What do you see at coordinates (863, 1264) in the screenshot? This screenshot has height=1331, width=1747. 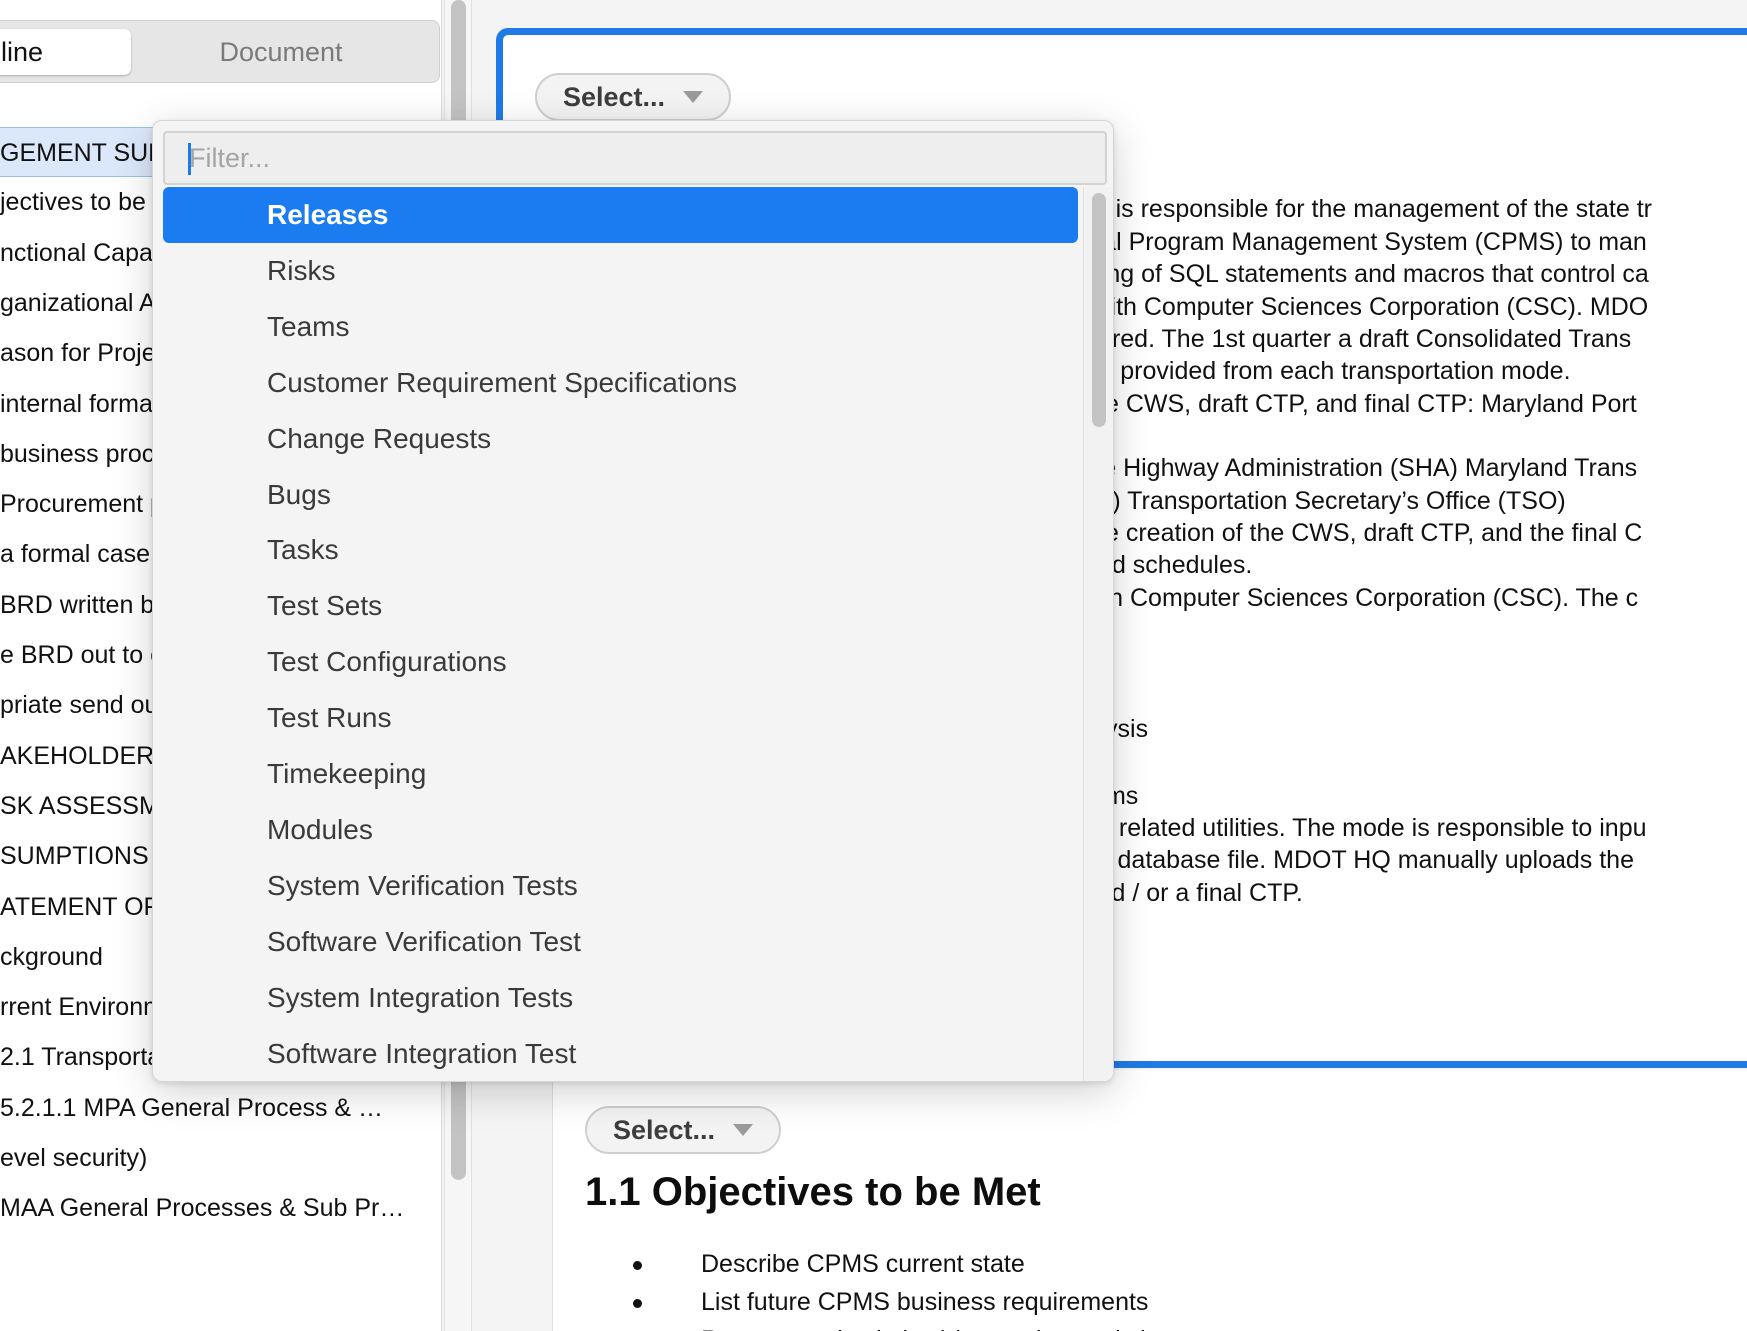 I see `list-item-text: Describe CPMS current state` at bounding box center [863, 1264].